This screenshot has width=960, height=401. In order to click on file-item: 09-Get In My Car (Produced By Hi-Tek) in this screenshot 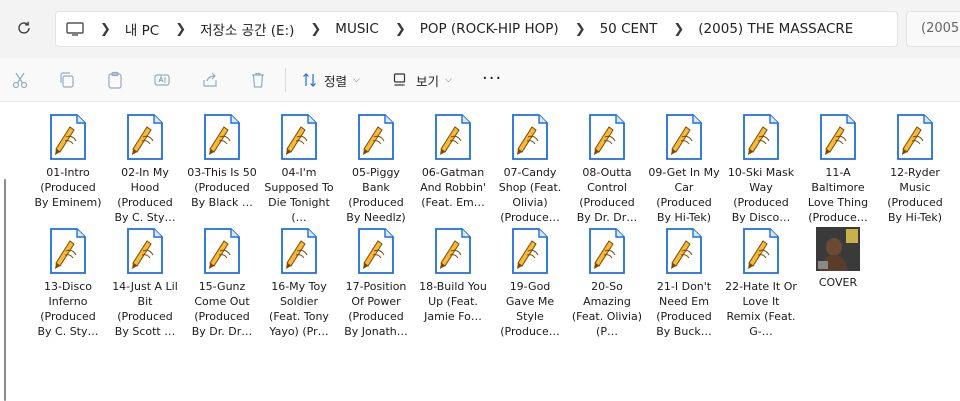, I will do `click(684, 169)`.